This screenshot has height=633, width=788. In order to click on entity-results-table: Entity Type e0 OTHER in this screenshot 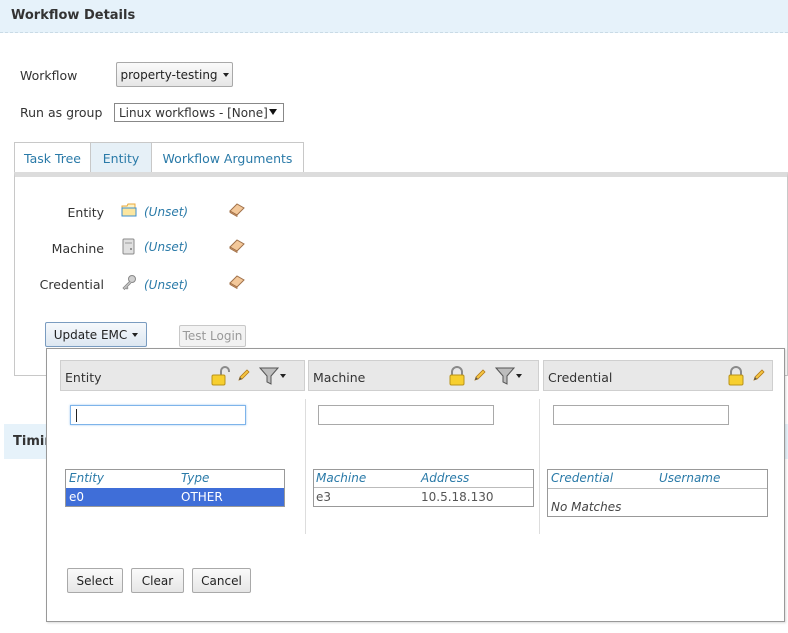, I will do `click(175, 488)`.